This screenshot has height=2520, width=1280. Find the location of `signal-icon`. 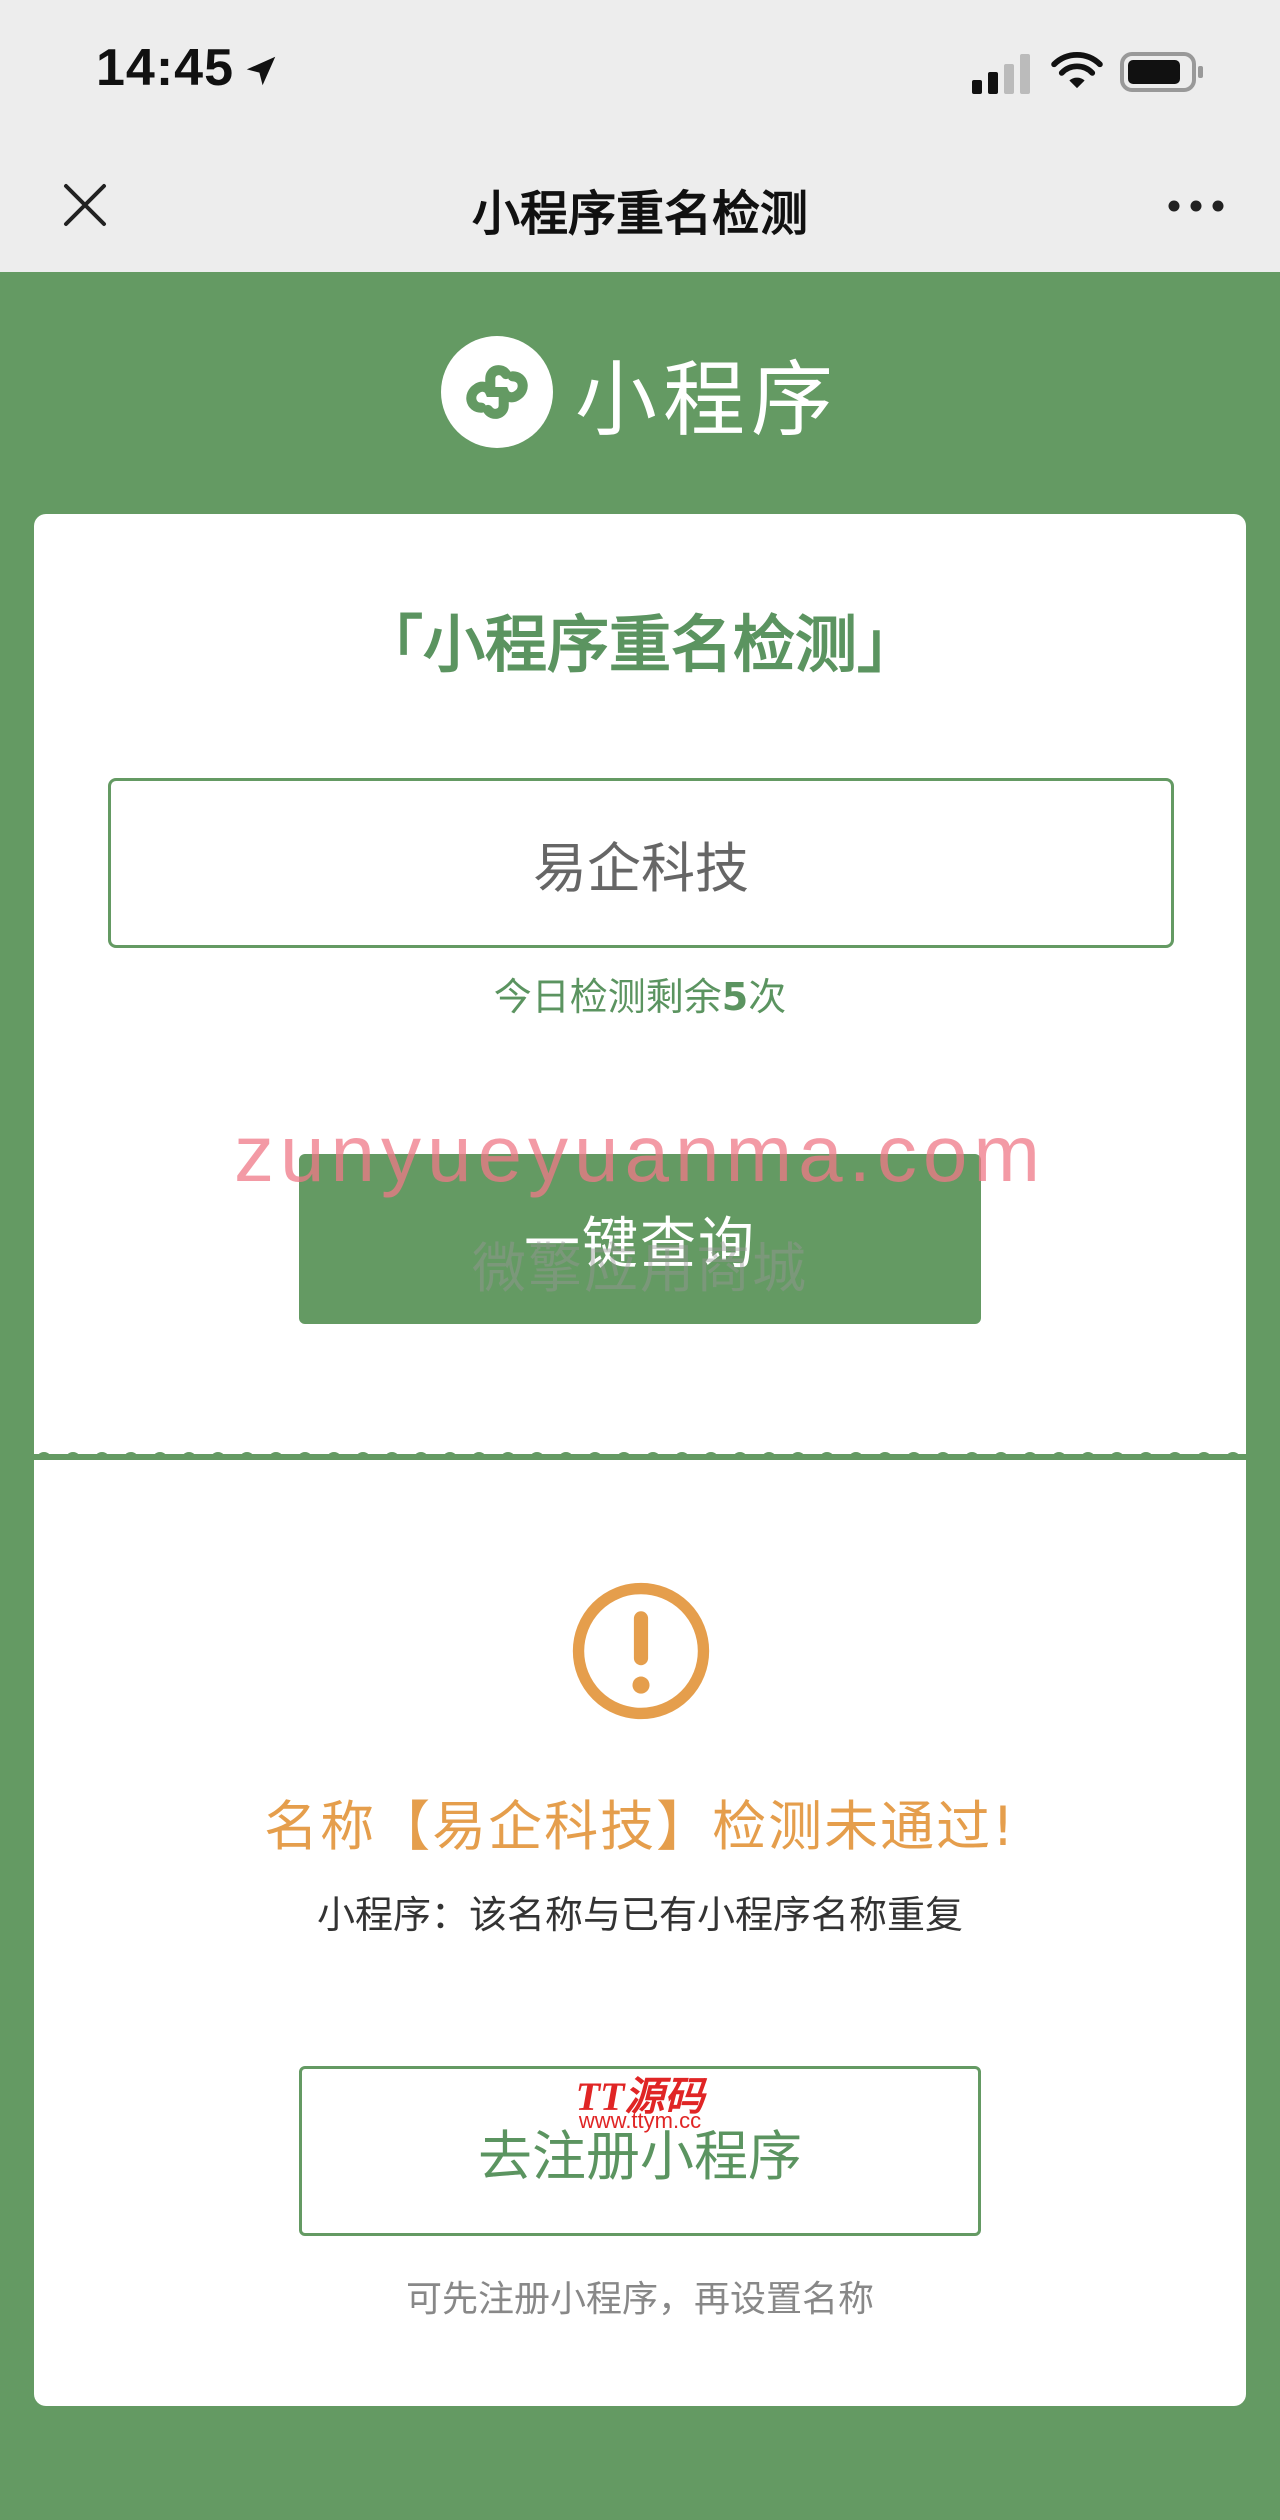

signal-icon is located at coordinates (1001, 74).